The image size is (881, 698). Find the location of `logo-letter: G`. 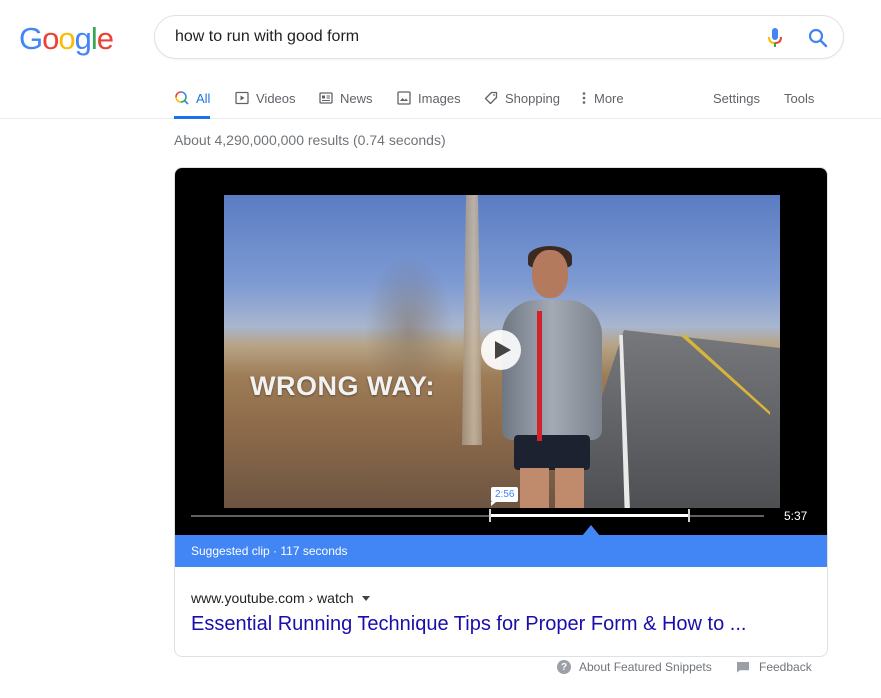

logo-letter: G is located at coordinates (31, 38).